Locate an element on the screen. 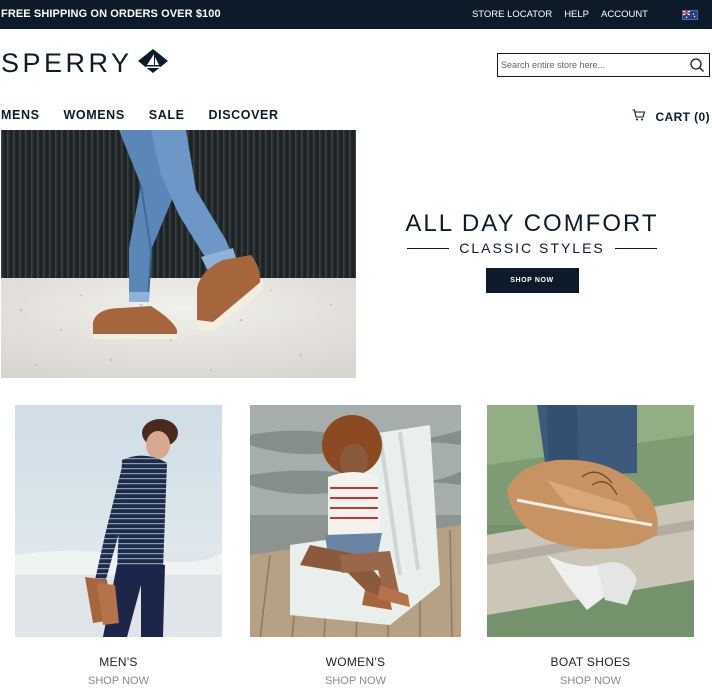  hero-subtitle-row: CLASSIC STYLES is located at coordinates (532, 248).